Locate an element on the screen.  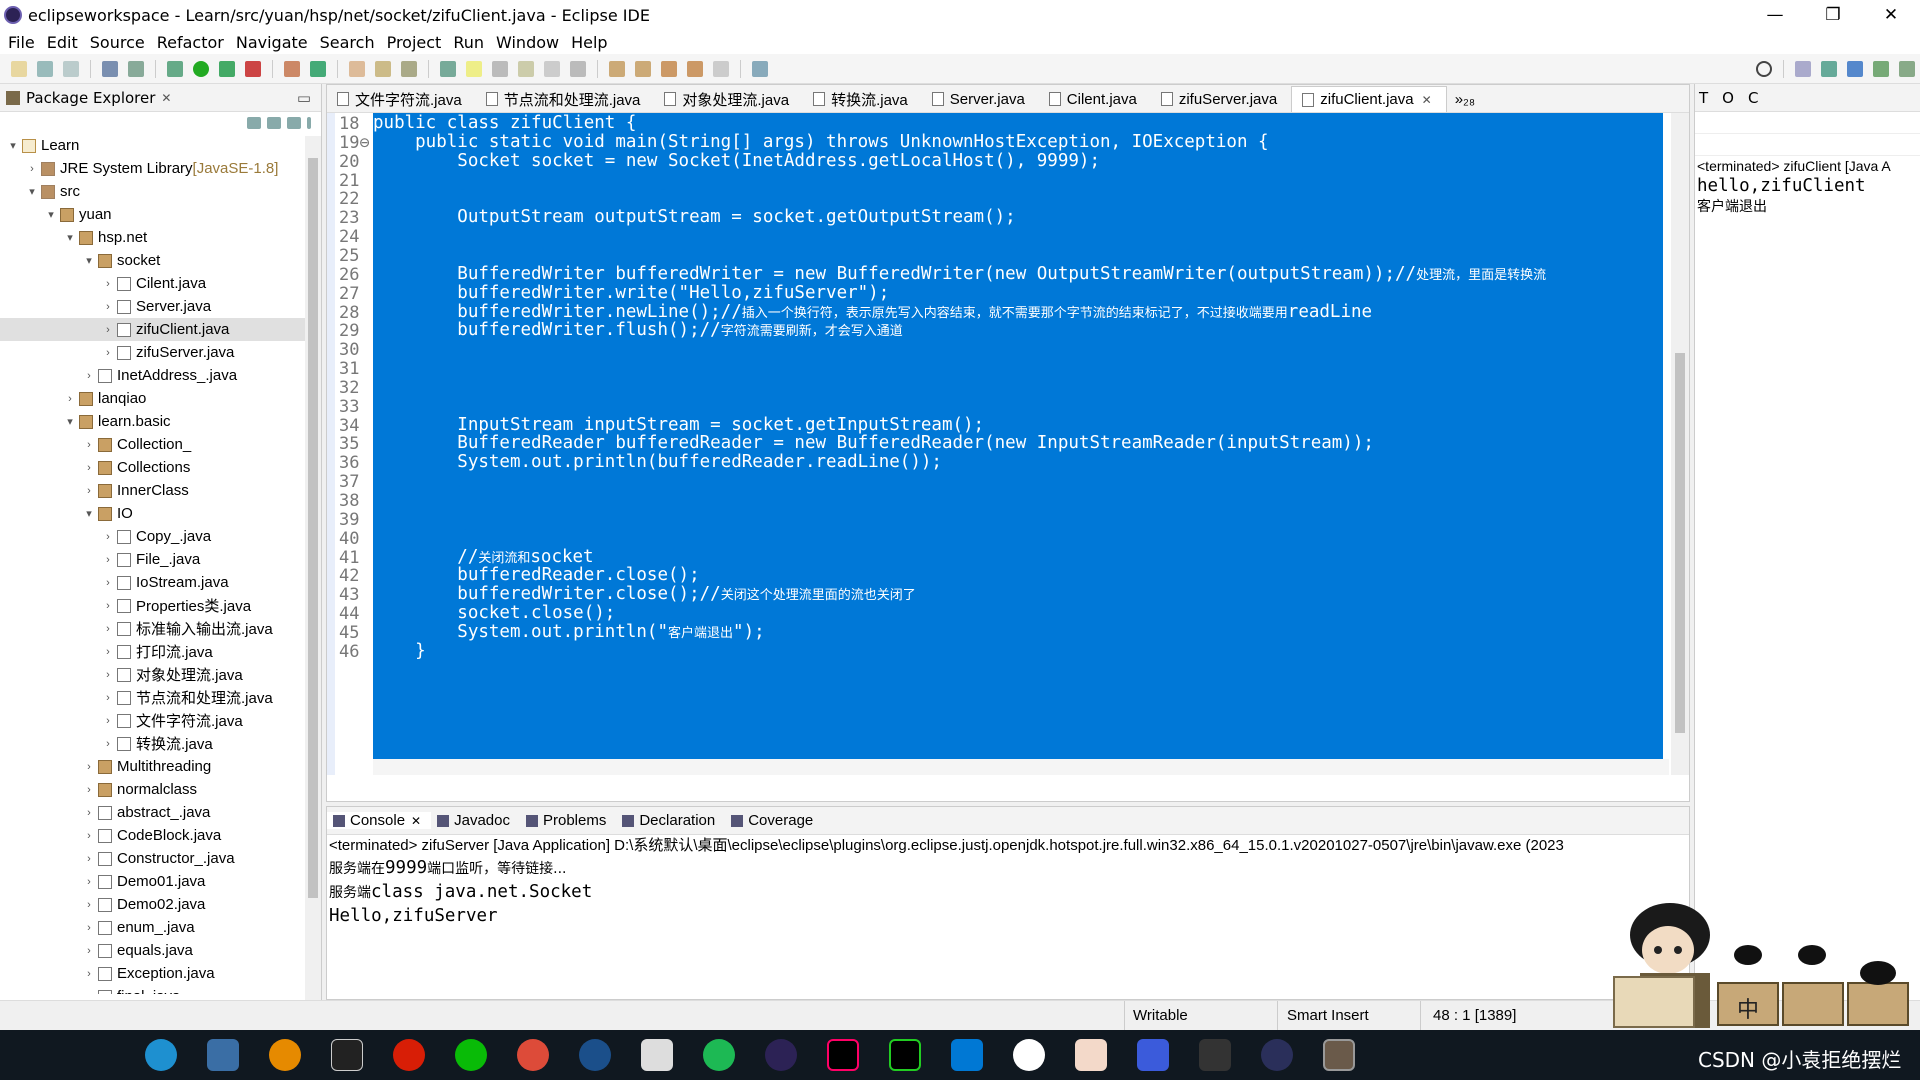
tree-item: › Constructor_.java is located at coordinates (160, 858).